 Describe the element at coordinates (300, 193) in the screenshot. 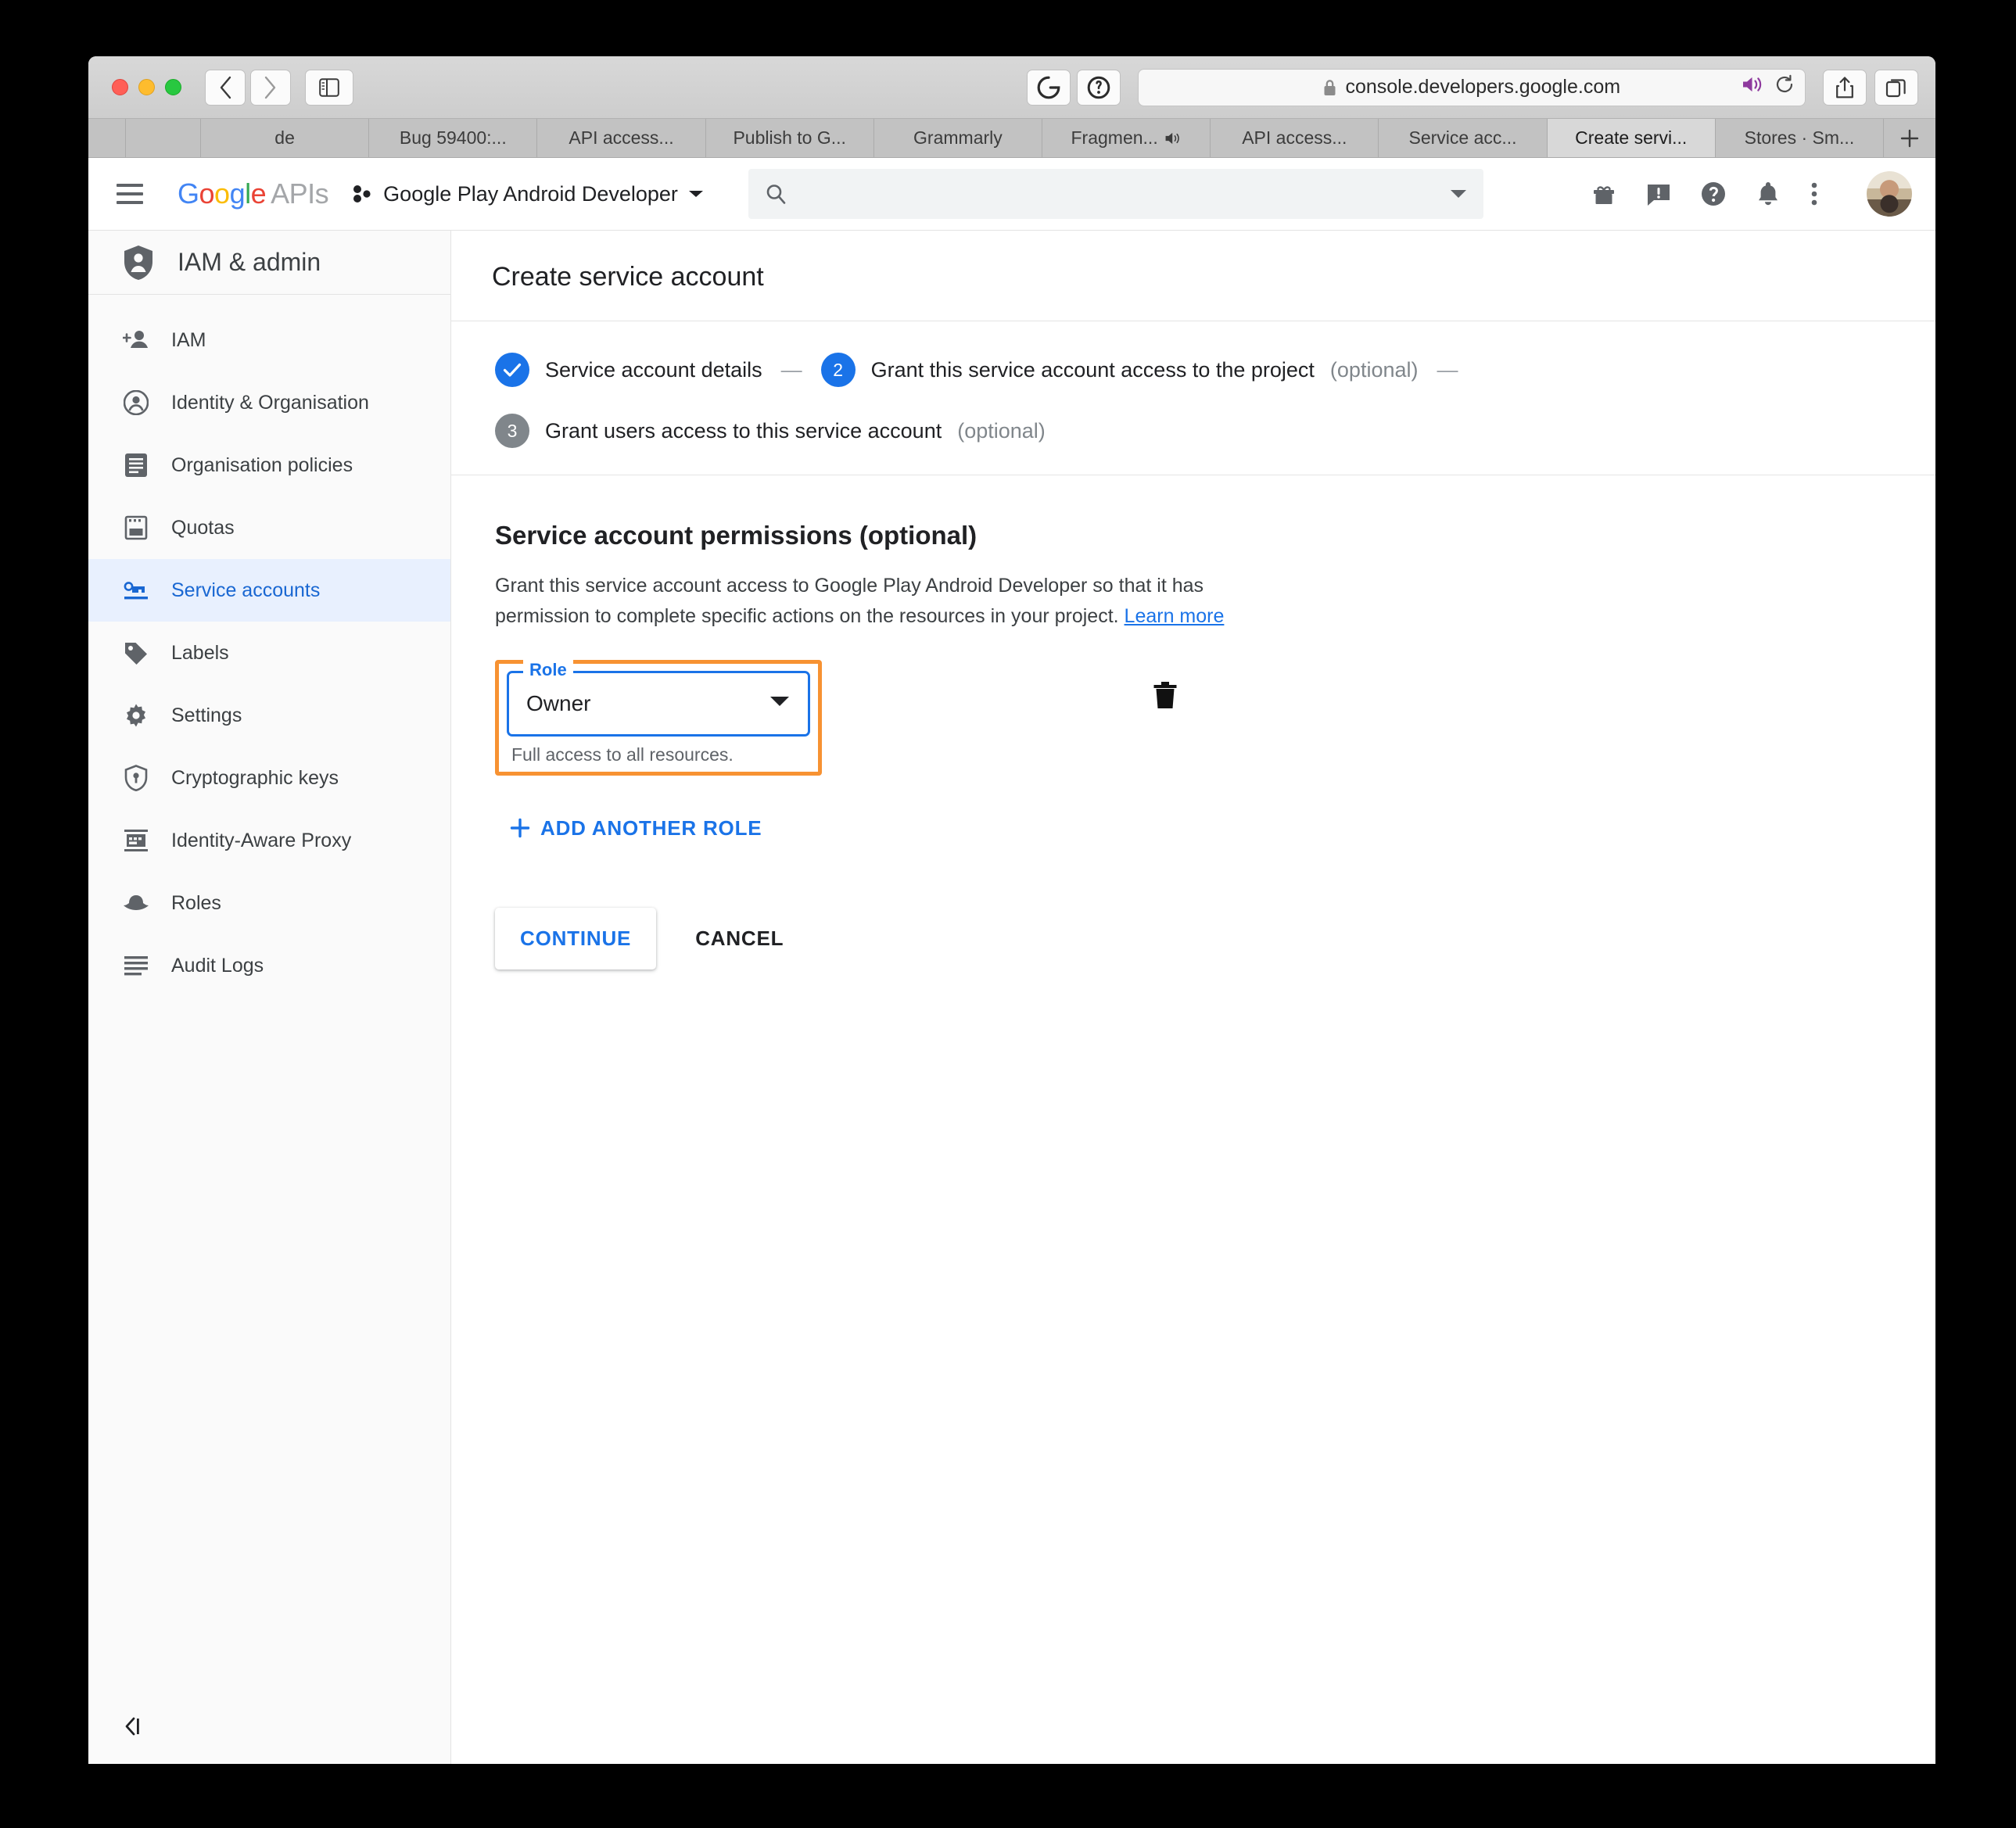

I see `apis-wordmark: APIs` at that location.